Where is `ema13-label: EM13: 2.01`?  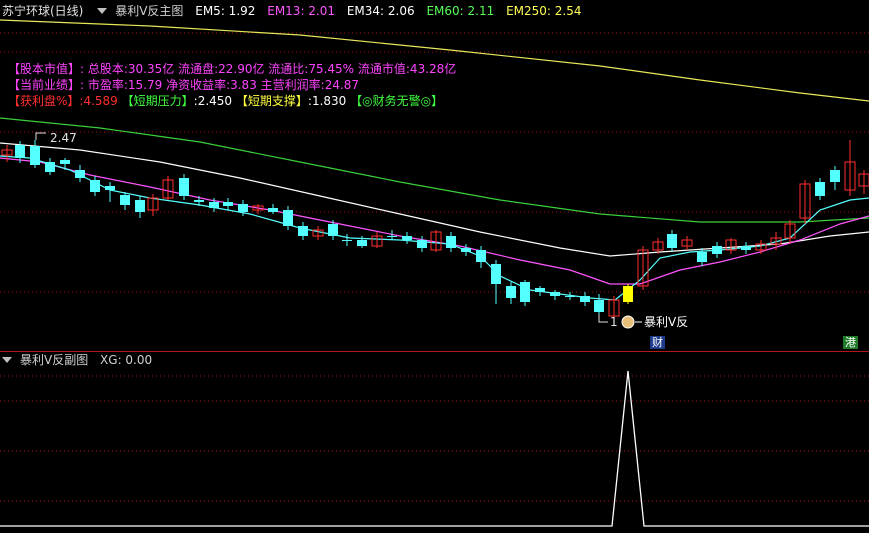 ema13-label: EM13: 2.01 is located at coordinates (301, 11).